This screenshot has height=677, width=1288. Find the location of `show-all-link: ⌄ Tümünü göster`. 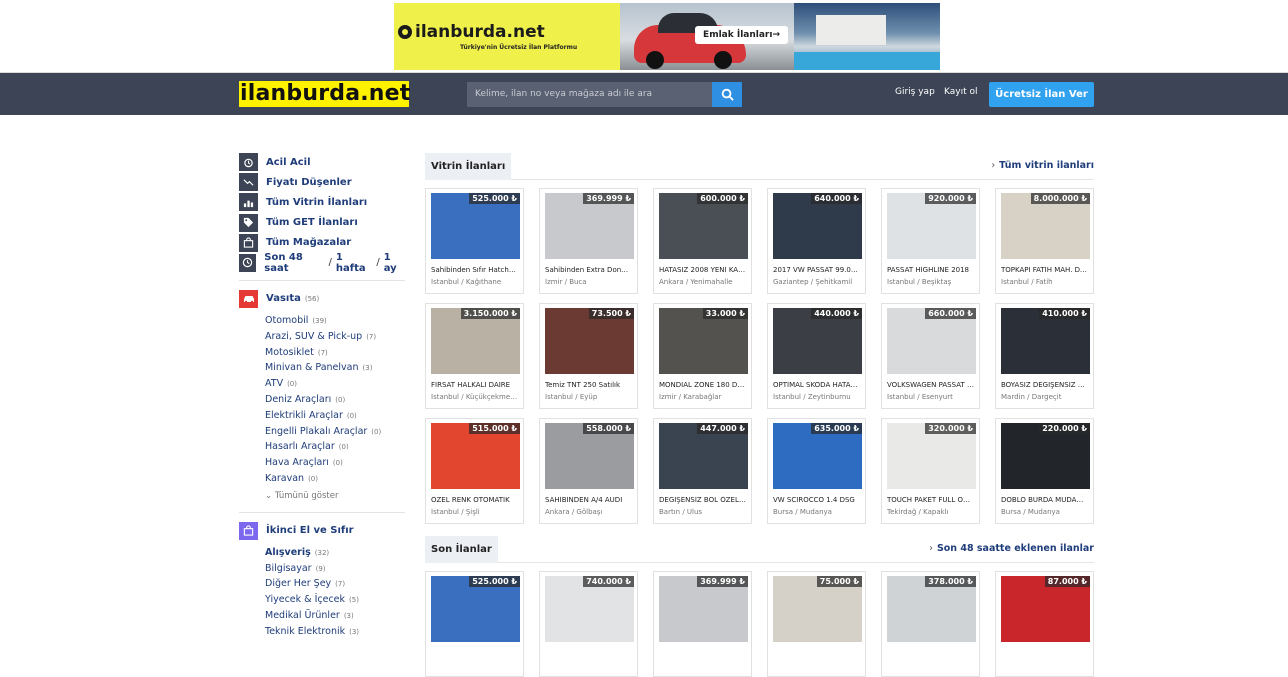

show-all-link: ⌄ Tümünü göster is located at coordinates (335, 498).